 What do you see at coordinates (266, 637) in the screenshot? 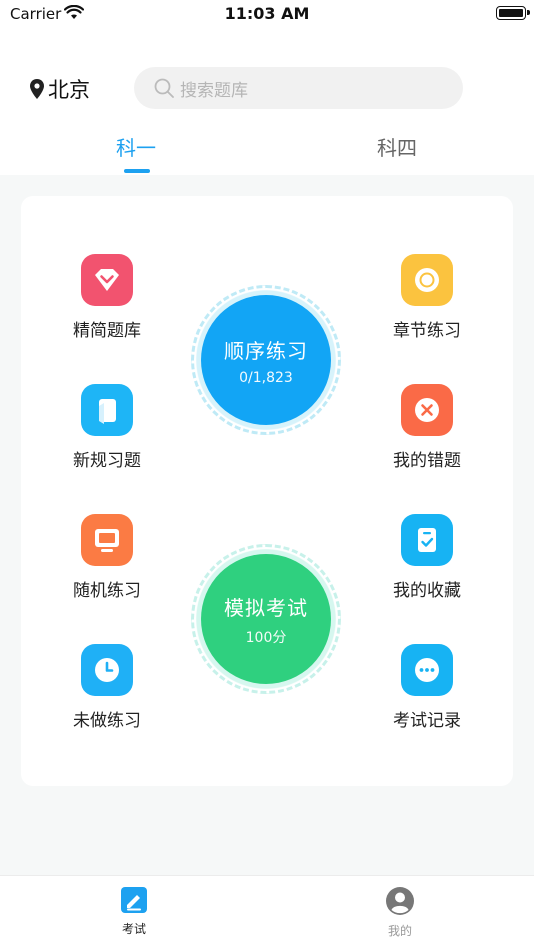
I see `mock-exam-score: 100分` at bounding box center [266, 637].